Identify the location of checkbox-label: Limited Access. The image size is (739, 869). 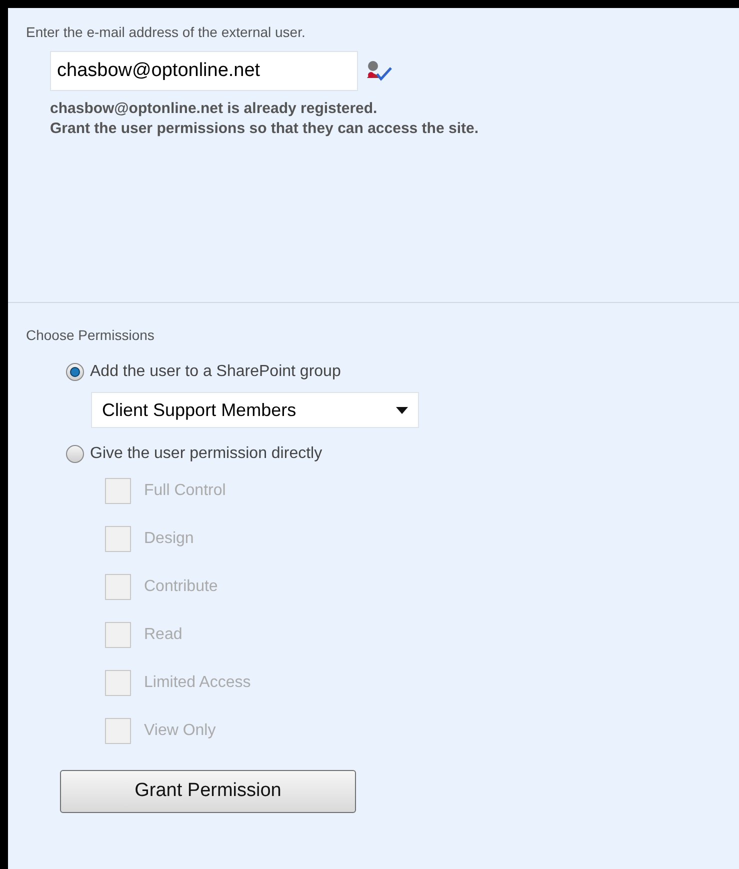
(197, 683).